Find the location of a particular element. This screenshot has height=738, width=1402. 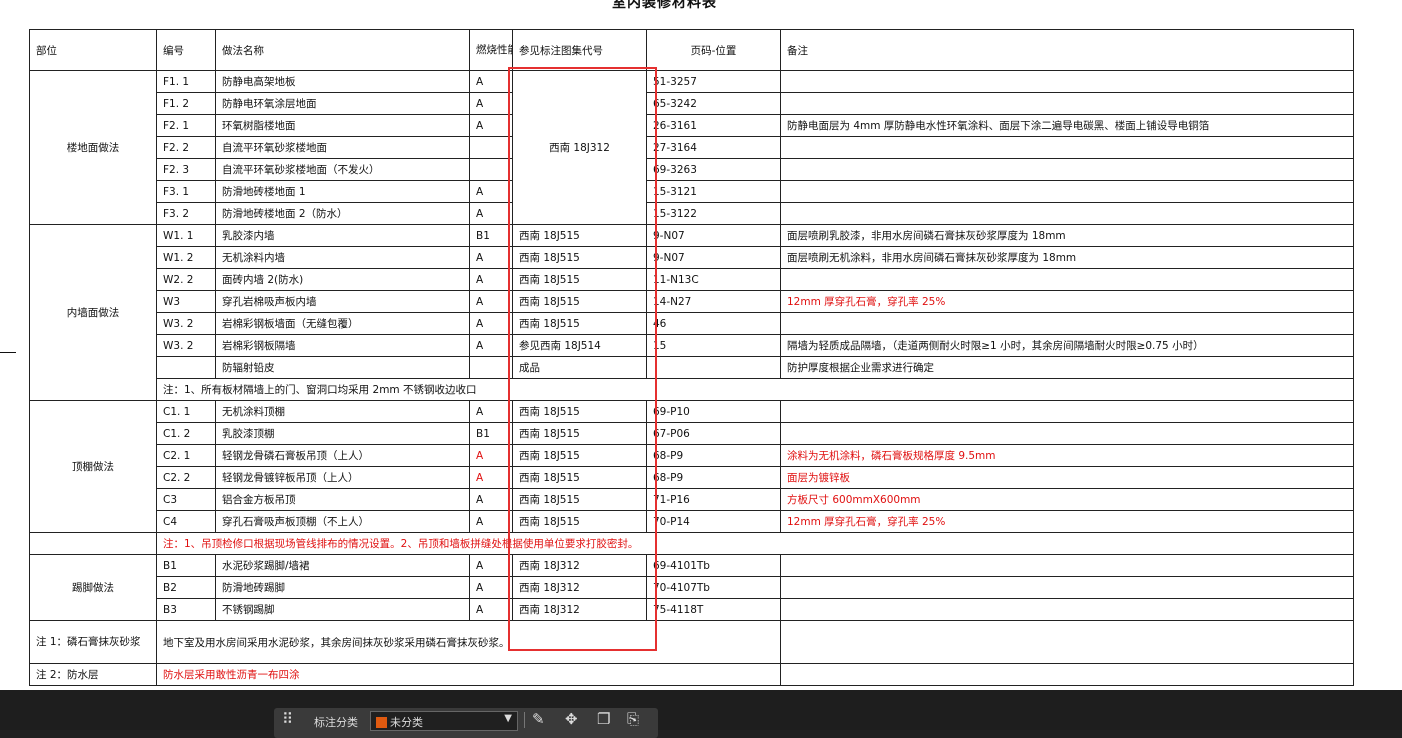

cell-name: 轻钢龙骨磷石膏板吊顶（上人） is located at coordinates (342, 455).